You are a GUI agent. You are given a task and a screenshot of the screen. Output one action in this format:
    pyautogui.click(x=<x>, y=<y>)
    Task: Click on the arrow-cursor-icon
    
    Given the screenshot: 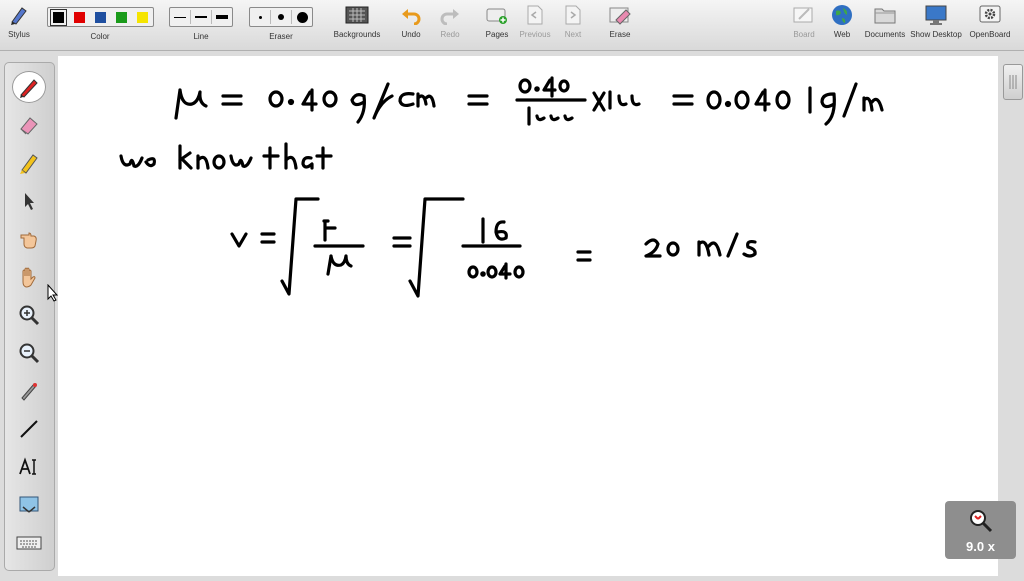 What is the action you would take?
    pyautogui.click(x=29, y=201)
    